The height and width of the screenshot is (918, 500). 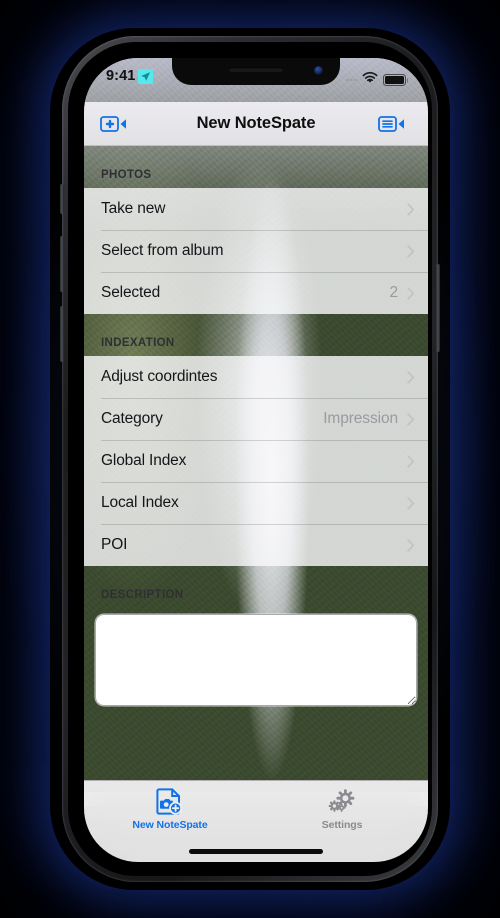 I want to click on video-camera-list-icon, so click(x=395, y=124).